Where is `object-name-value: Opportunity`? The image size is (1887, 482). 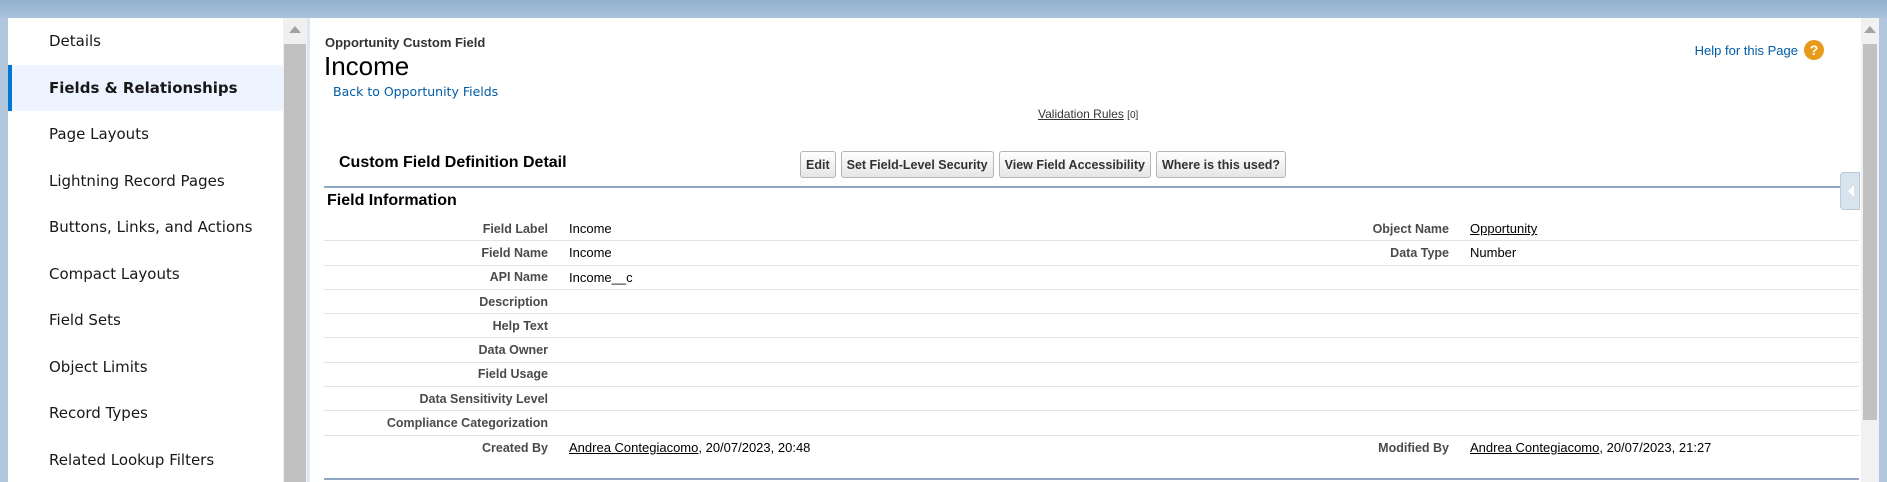
object-name-value: Opportunity is located at coordinates (1493, 228).